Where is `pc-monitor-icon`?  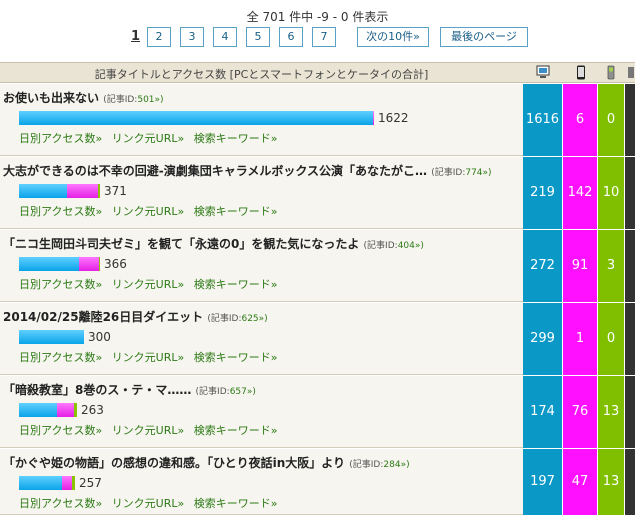 pc-monitor-icon is located at coordinates (543, 71).